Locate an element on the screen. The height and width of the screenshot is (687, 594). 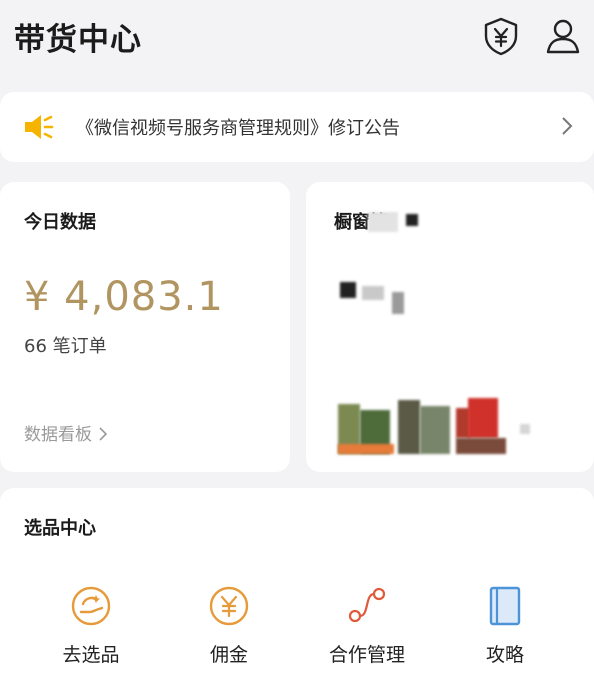
guide-label: 攻略 is located at coordinates (504, 655).